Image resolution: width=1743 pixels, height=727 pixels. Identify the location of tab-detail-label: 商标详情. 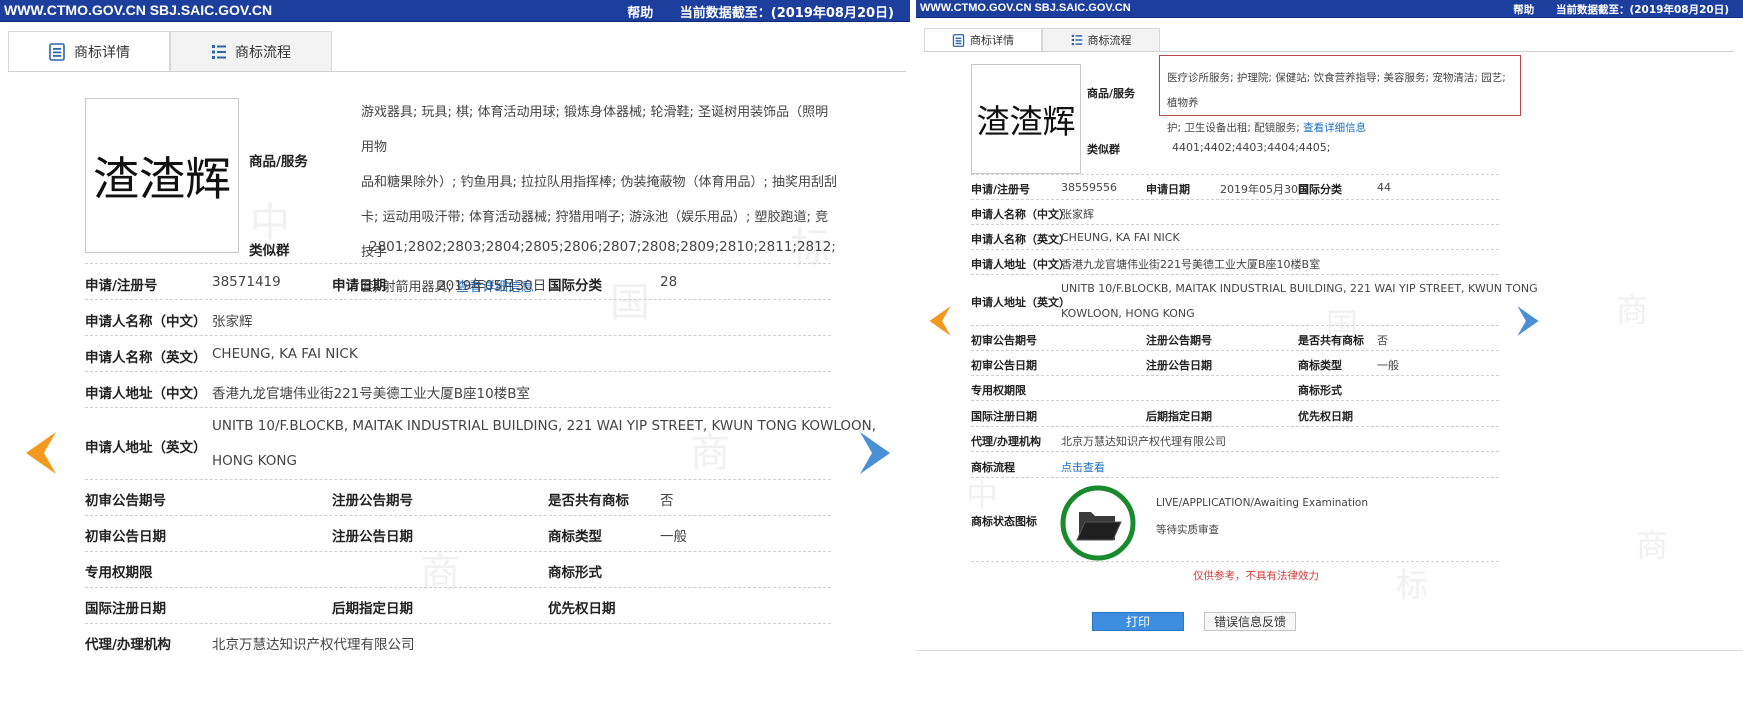
(992, 40).